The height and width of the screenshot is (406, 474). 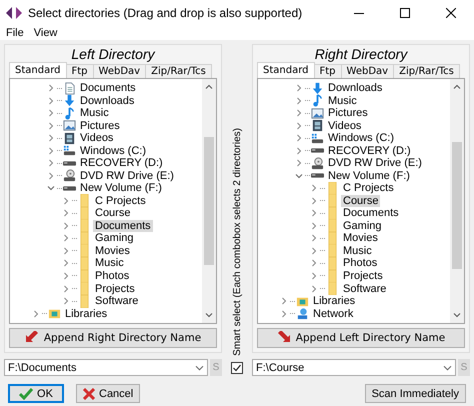 I want to click on tree-item: Network, so click(x=333, y=314).